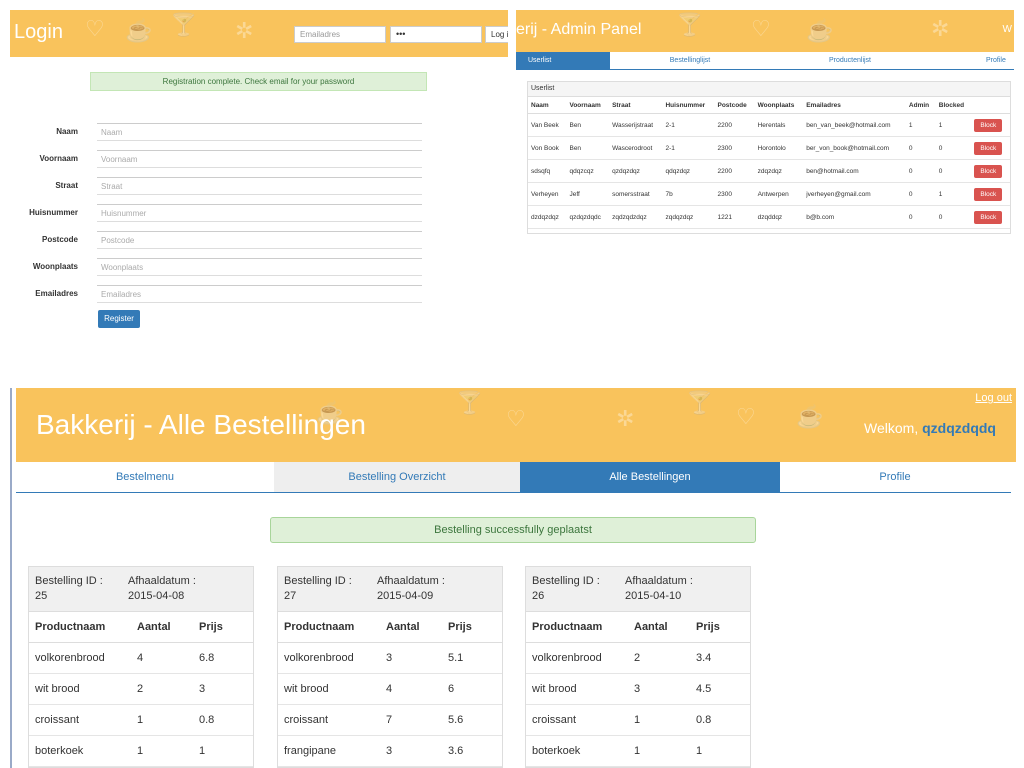 The height and width of the screenshot is (768, 1024). Describe the element at coordinates (472, 658) in the screenshot. I see `table-cell: 5.1` at that location.